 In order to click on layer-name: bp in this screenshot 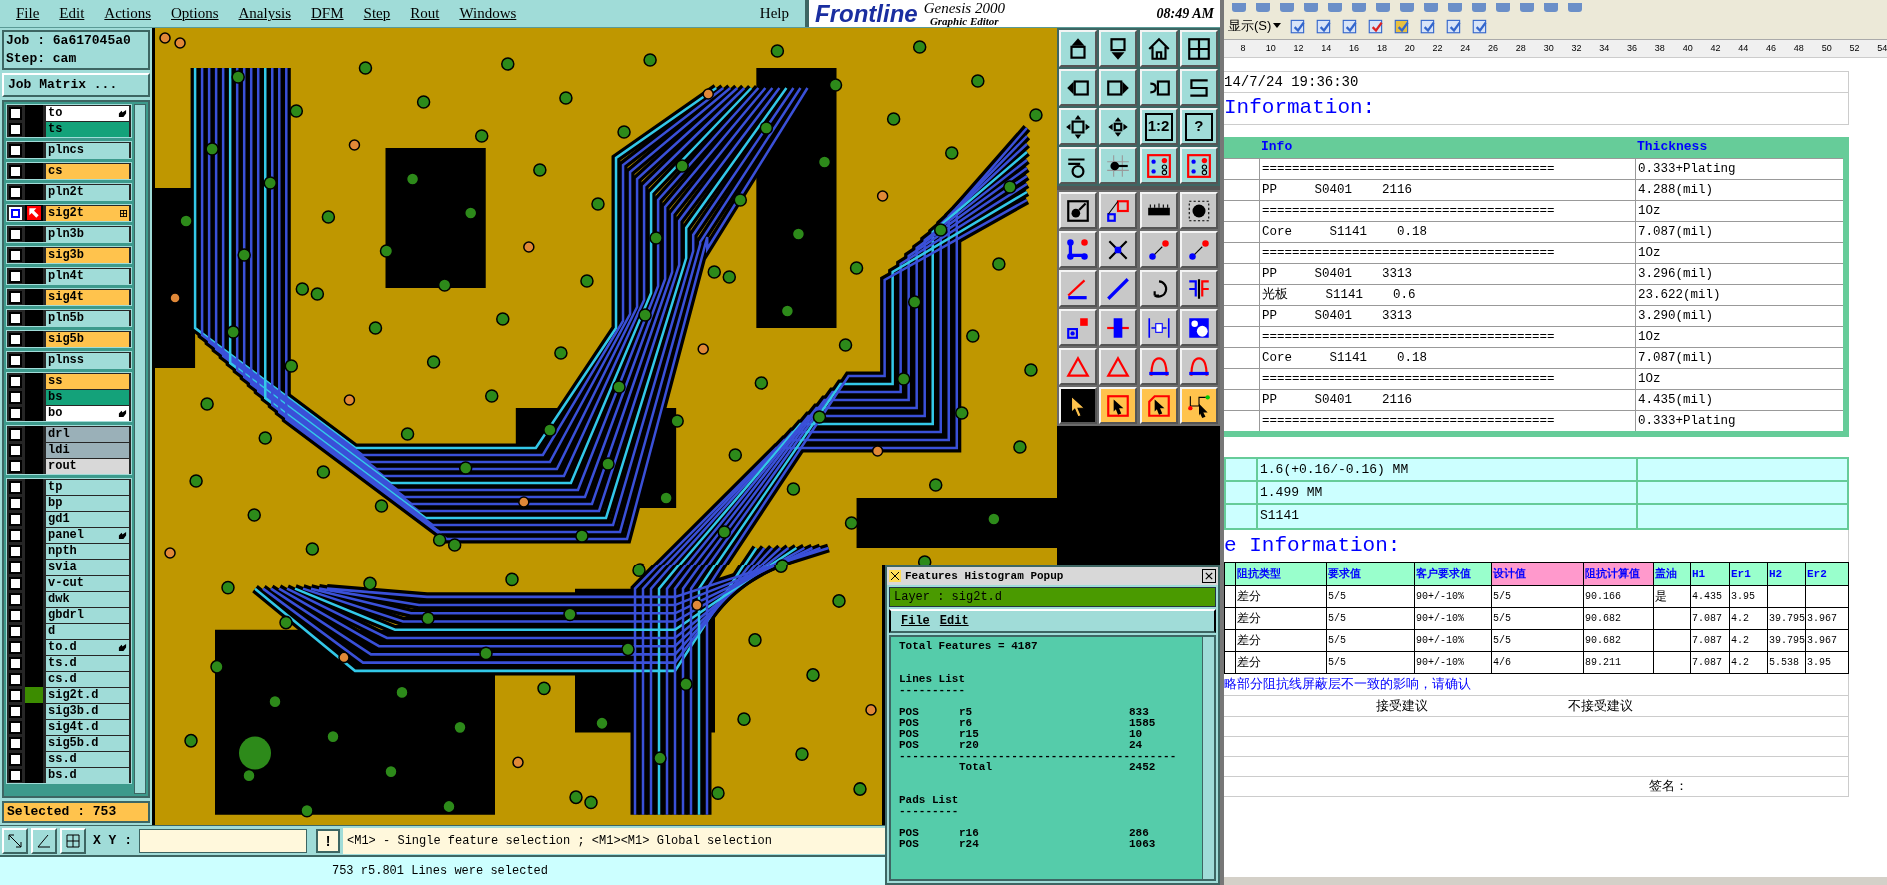, I will do `click(87, 503)`.